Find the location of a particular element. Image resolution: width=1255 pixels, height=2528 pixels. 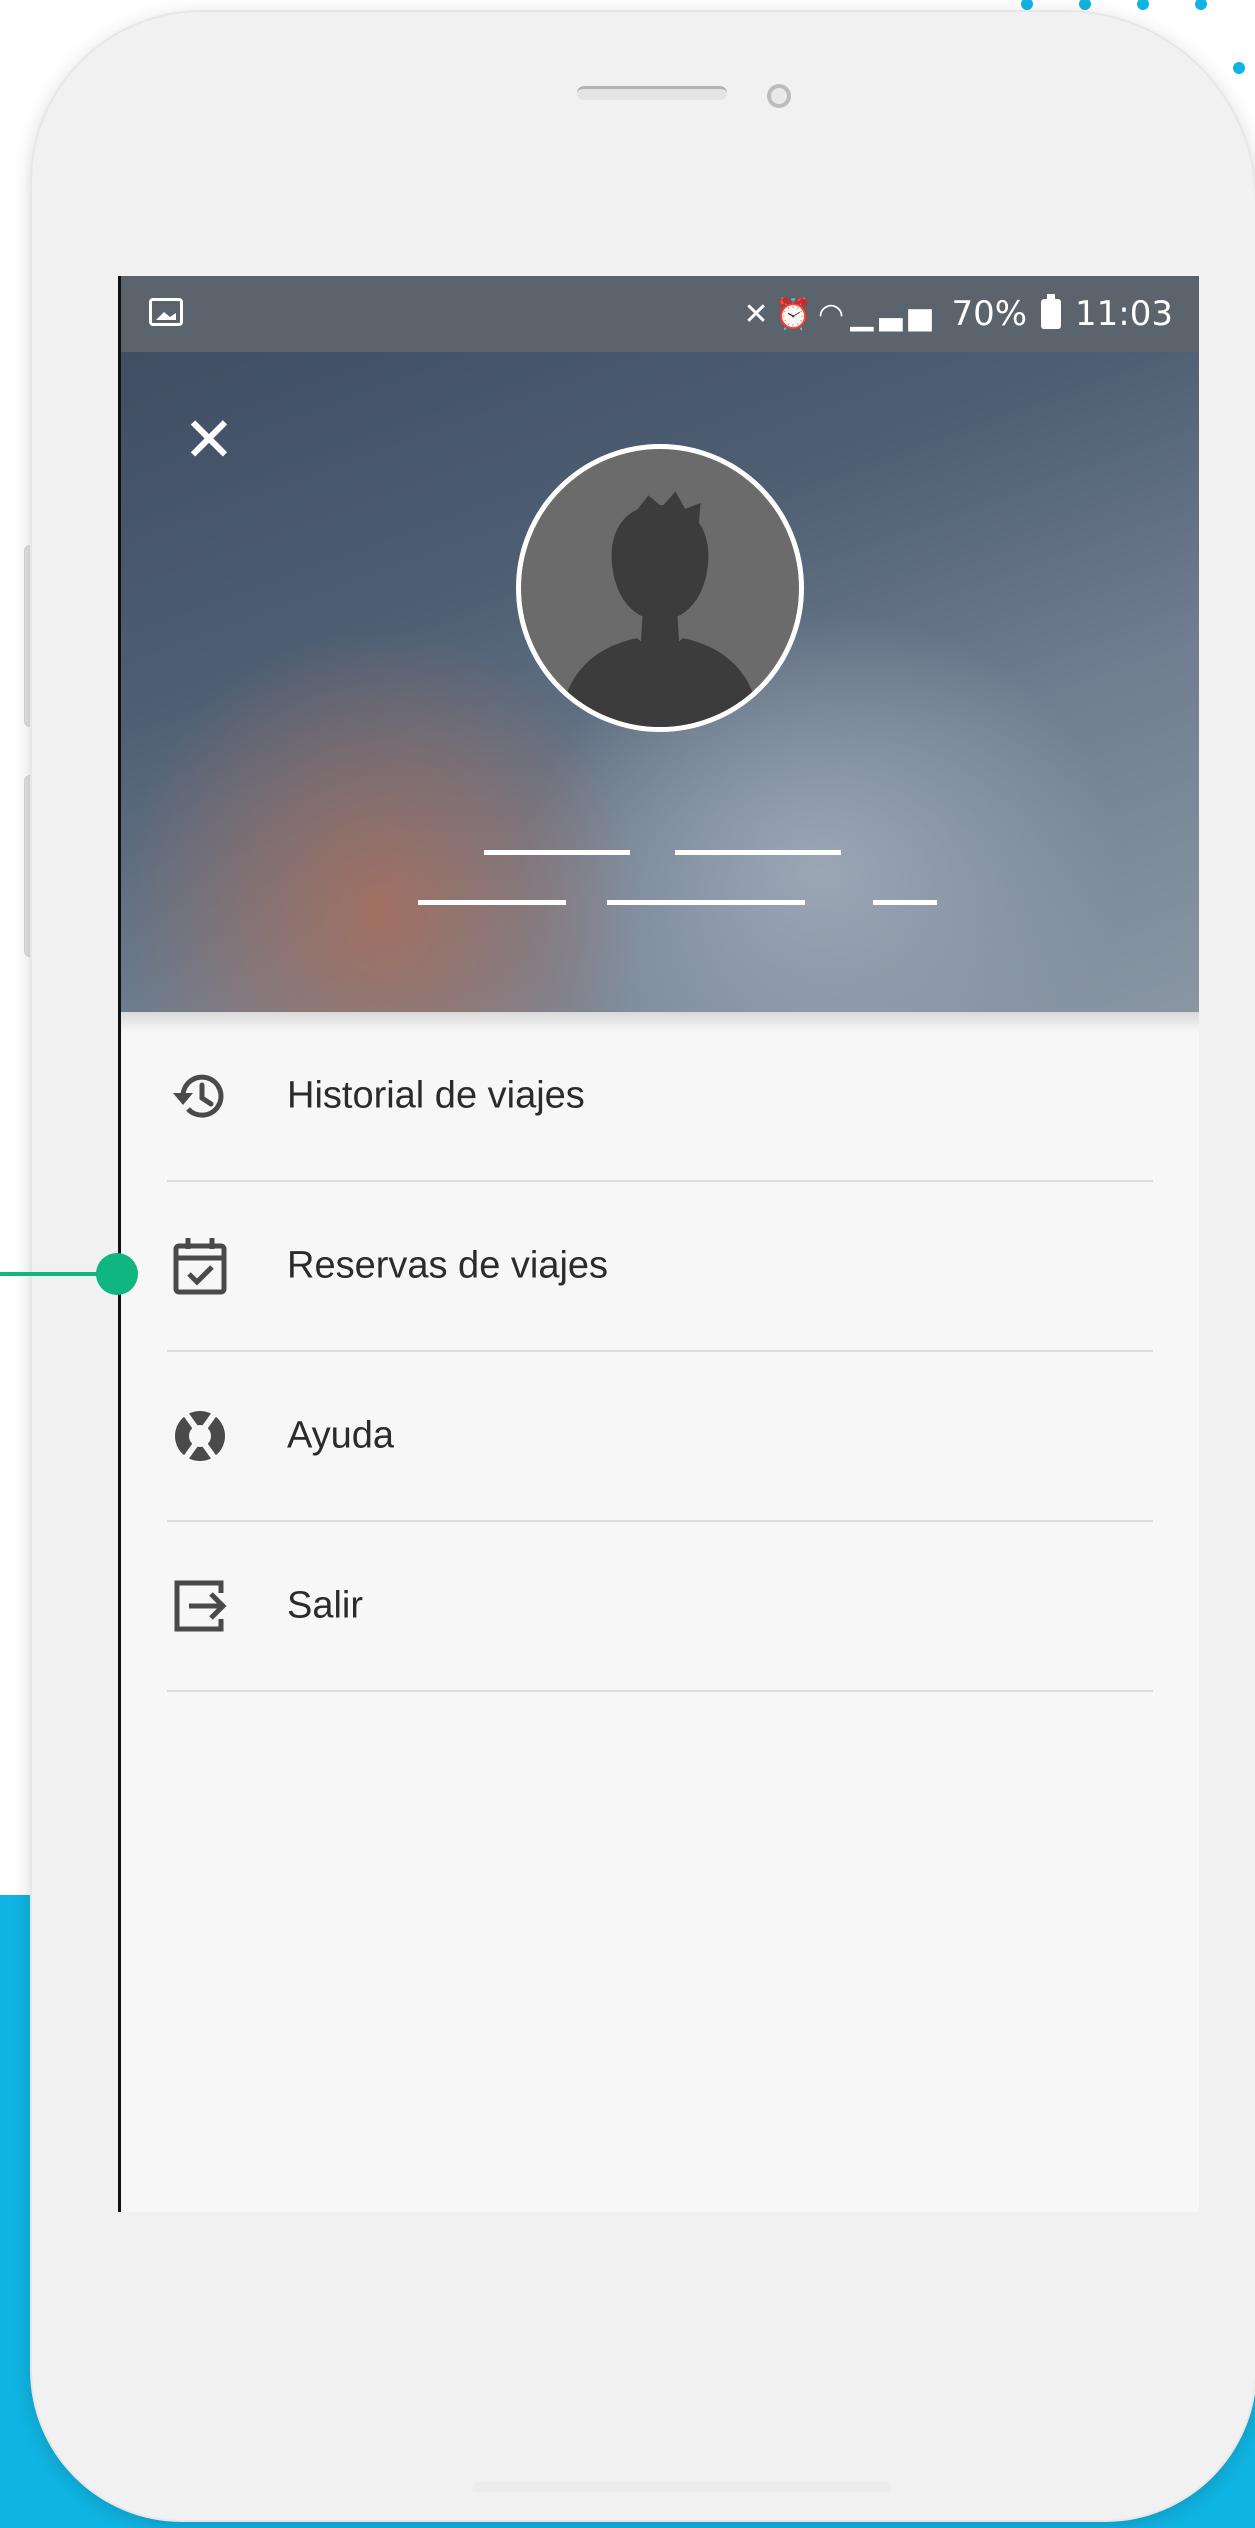

clock: 11:03 is located at coordinates (1124, 314).